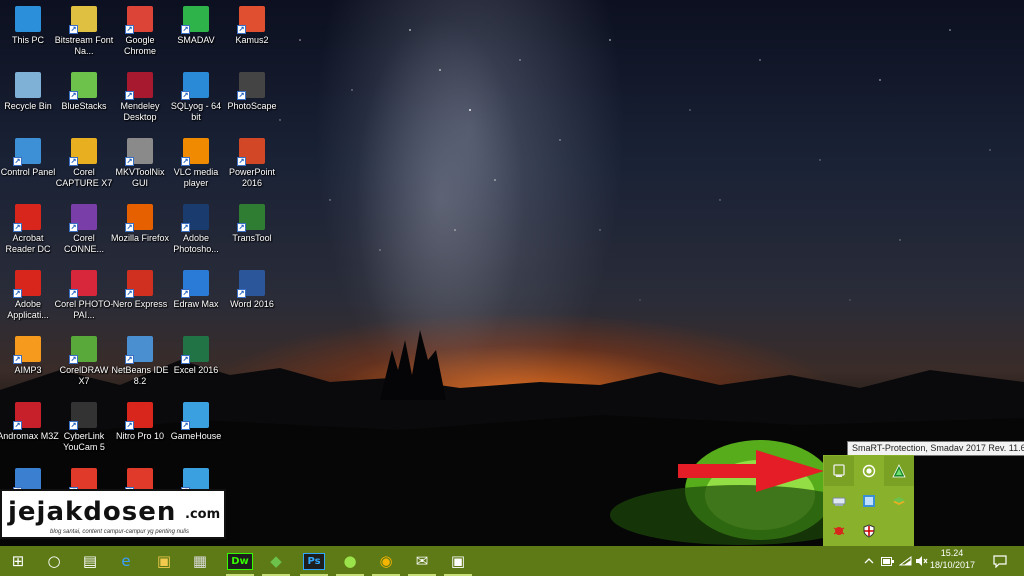 This screenshot has width=1024, height=576. What do you see at coordinates (252, 304) in the screenshot?
I see `desktop-icon-label: Word 2016` at bounding box center [252, 304].